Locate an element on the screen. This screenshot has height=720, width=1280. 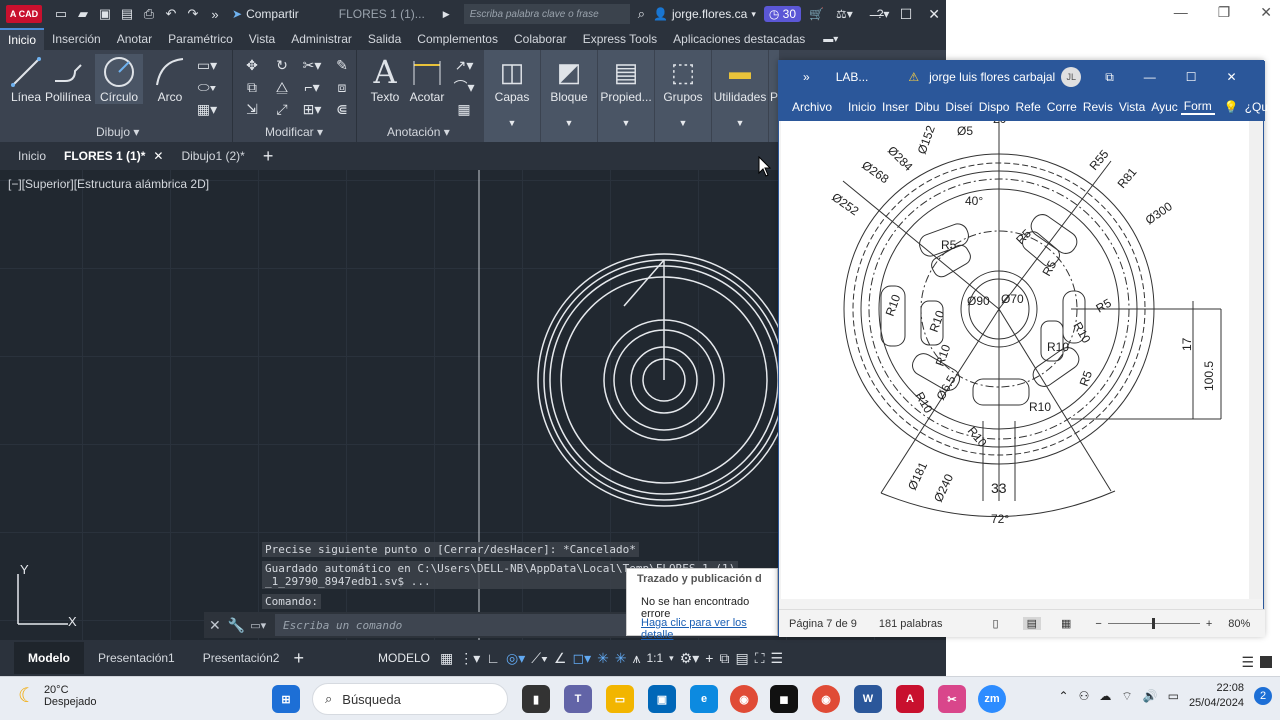
search-icon: ⌕ is located at coordinates (641, 14).